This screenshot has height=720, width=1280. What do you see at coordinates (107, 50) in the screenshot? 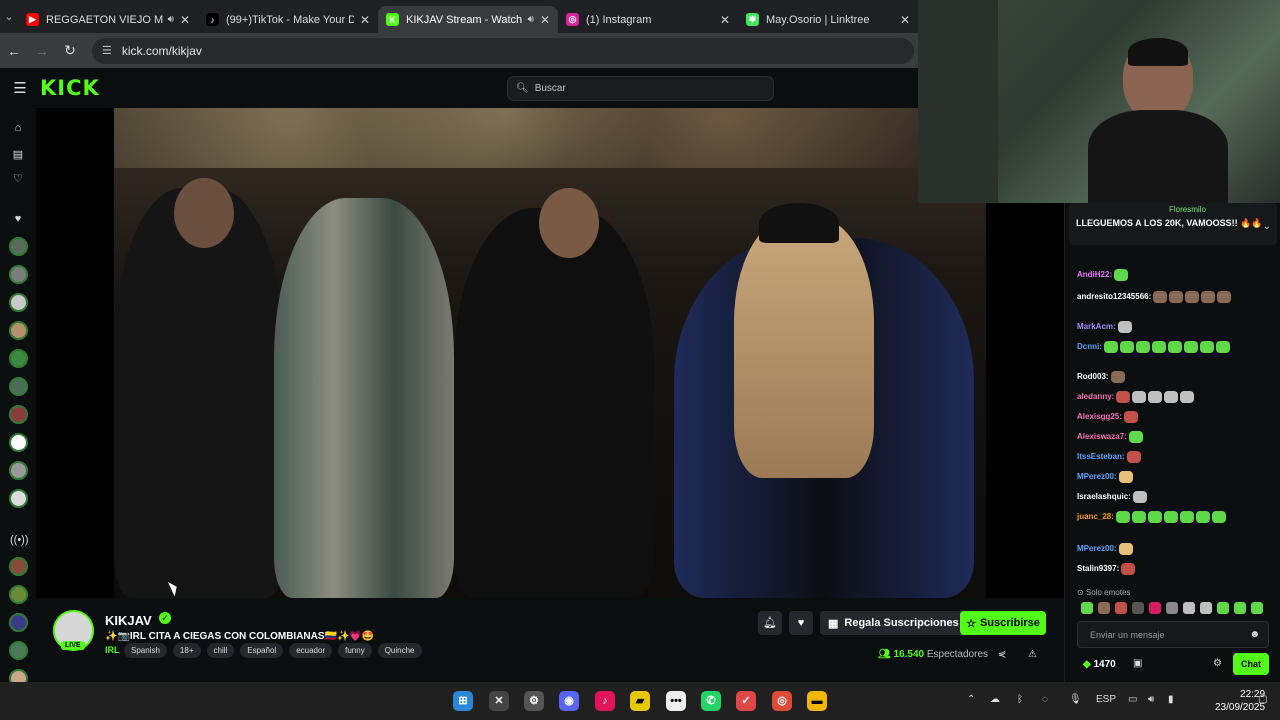
I see `site-info-icon: ☰` at bounding box center [107, 50].